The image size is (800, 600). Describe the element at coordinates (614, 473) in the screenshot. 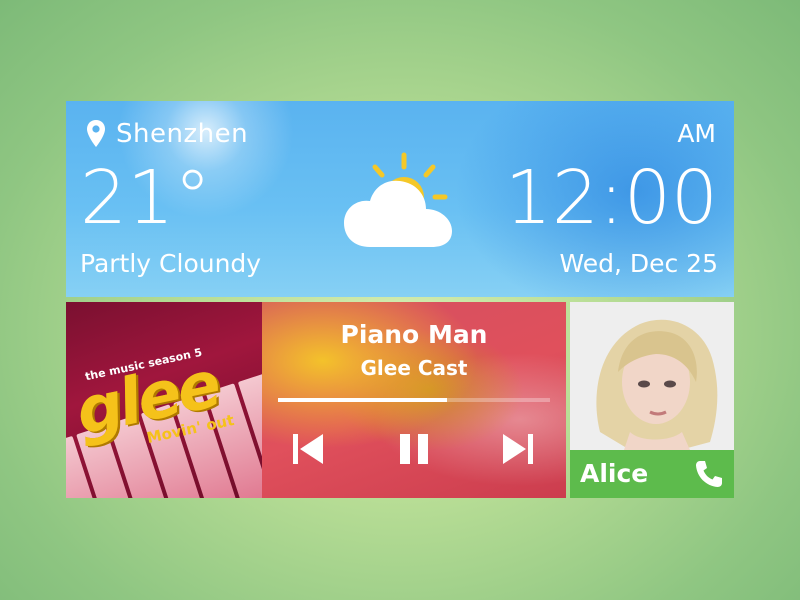

I see `contact-name: Alice` at that location.